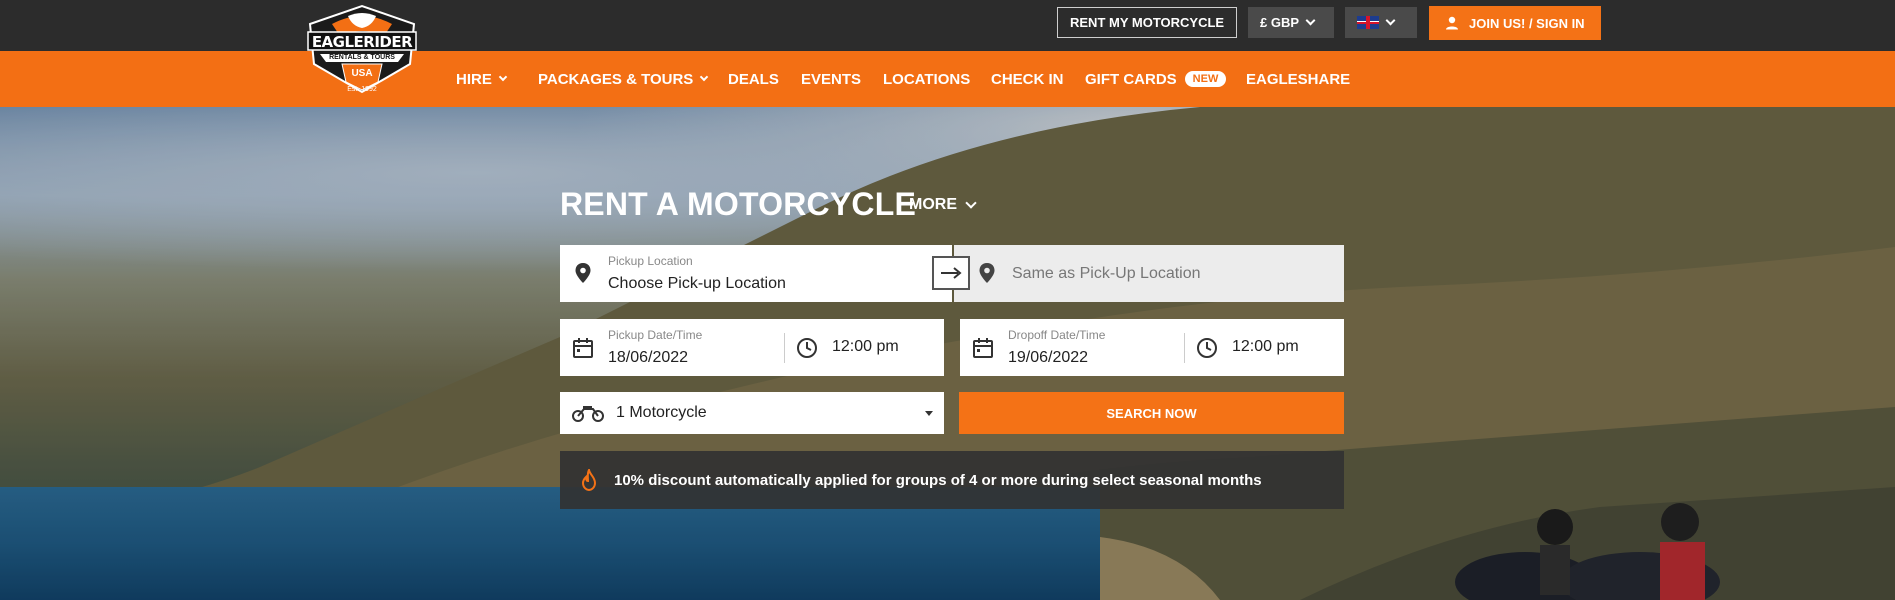  Describe the element at coordinates (650, 261) in the screenshot. I see `pickup-location-label: Pickup Location` at that location.